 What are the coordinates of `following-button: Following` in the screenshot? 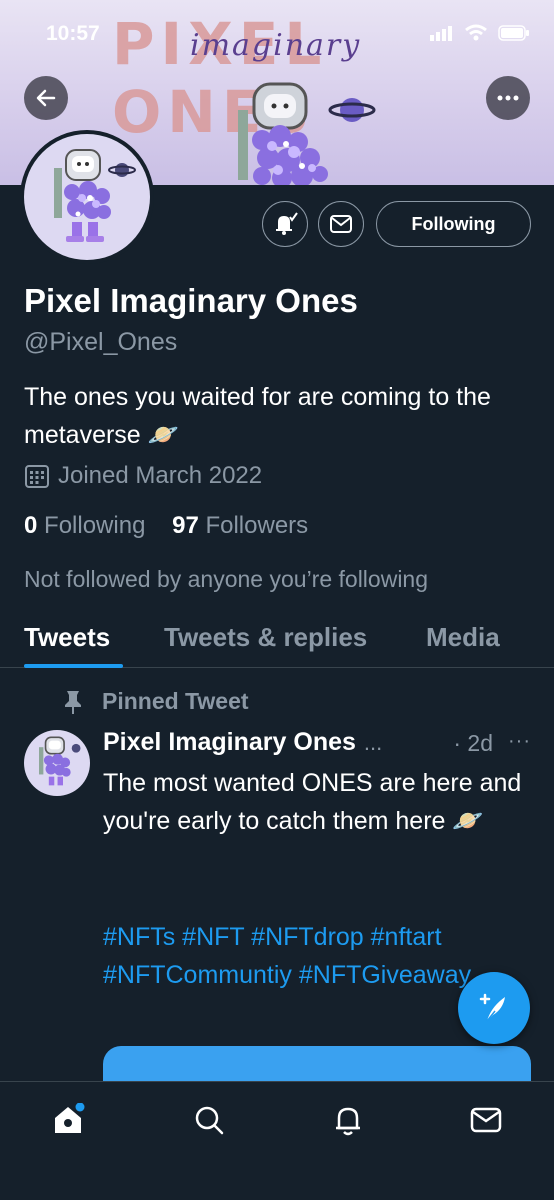 It's located at (453, 224).